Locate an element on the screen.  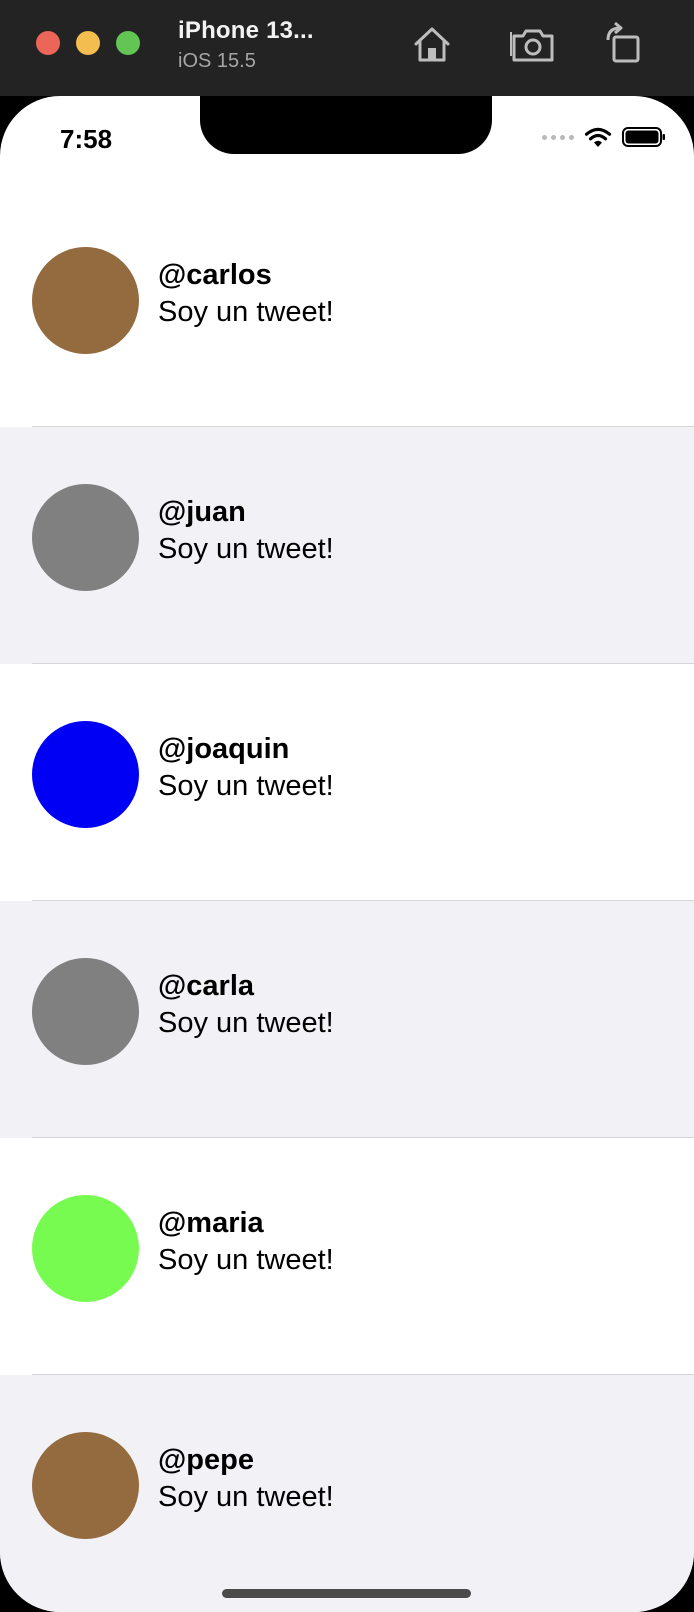
os-version: iOS 15.5 is located at coordinates (217, 61).